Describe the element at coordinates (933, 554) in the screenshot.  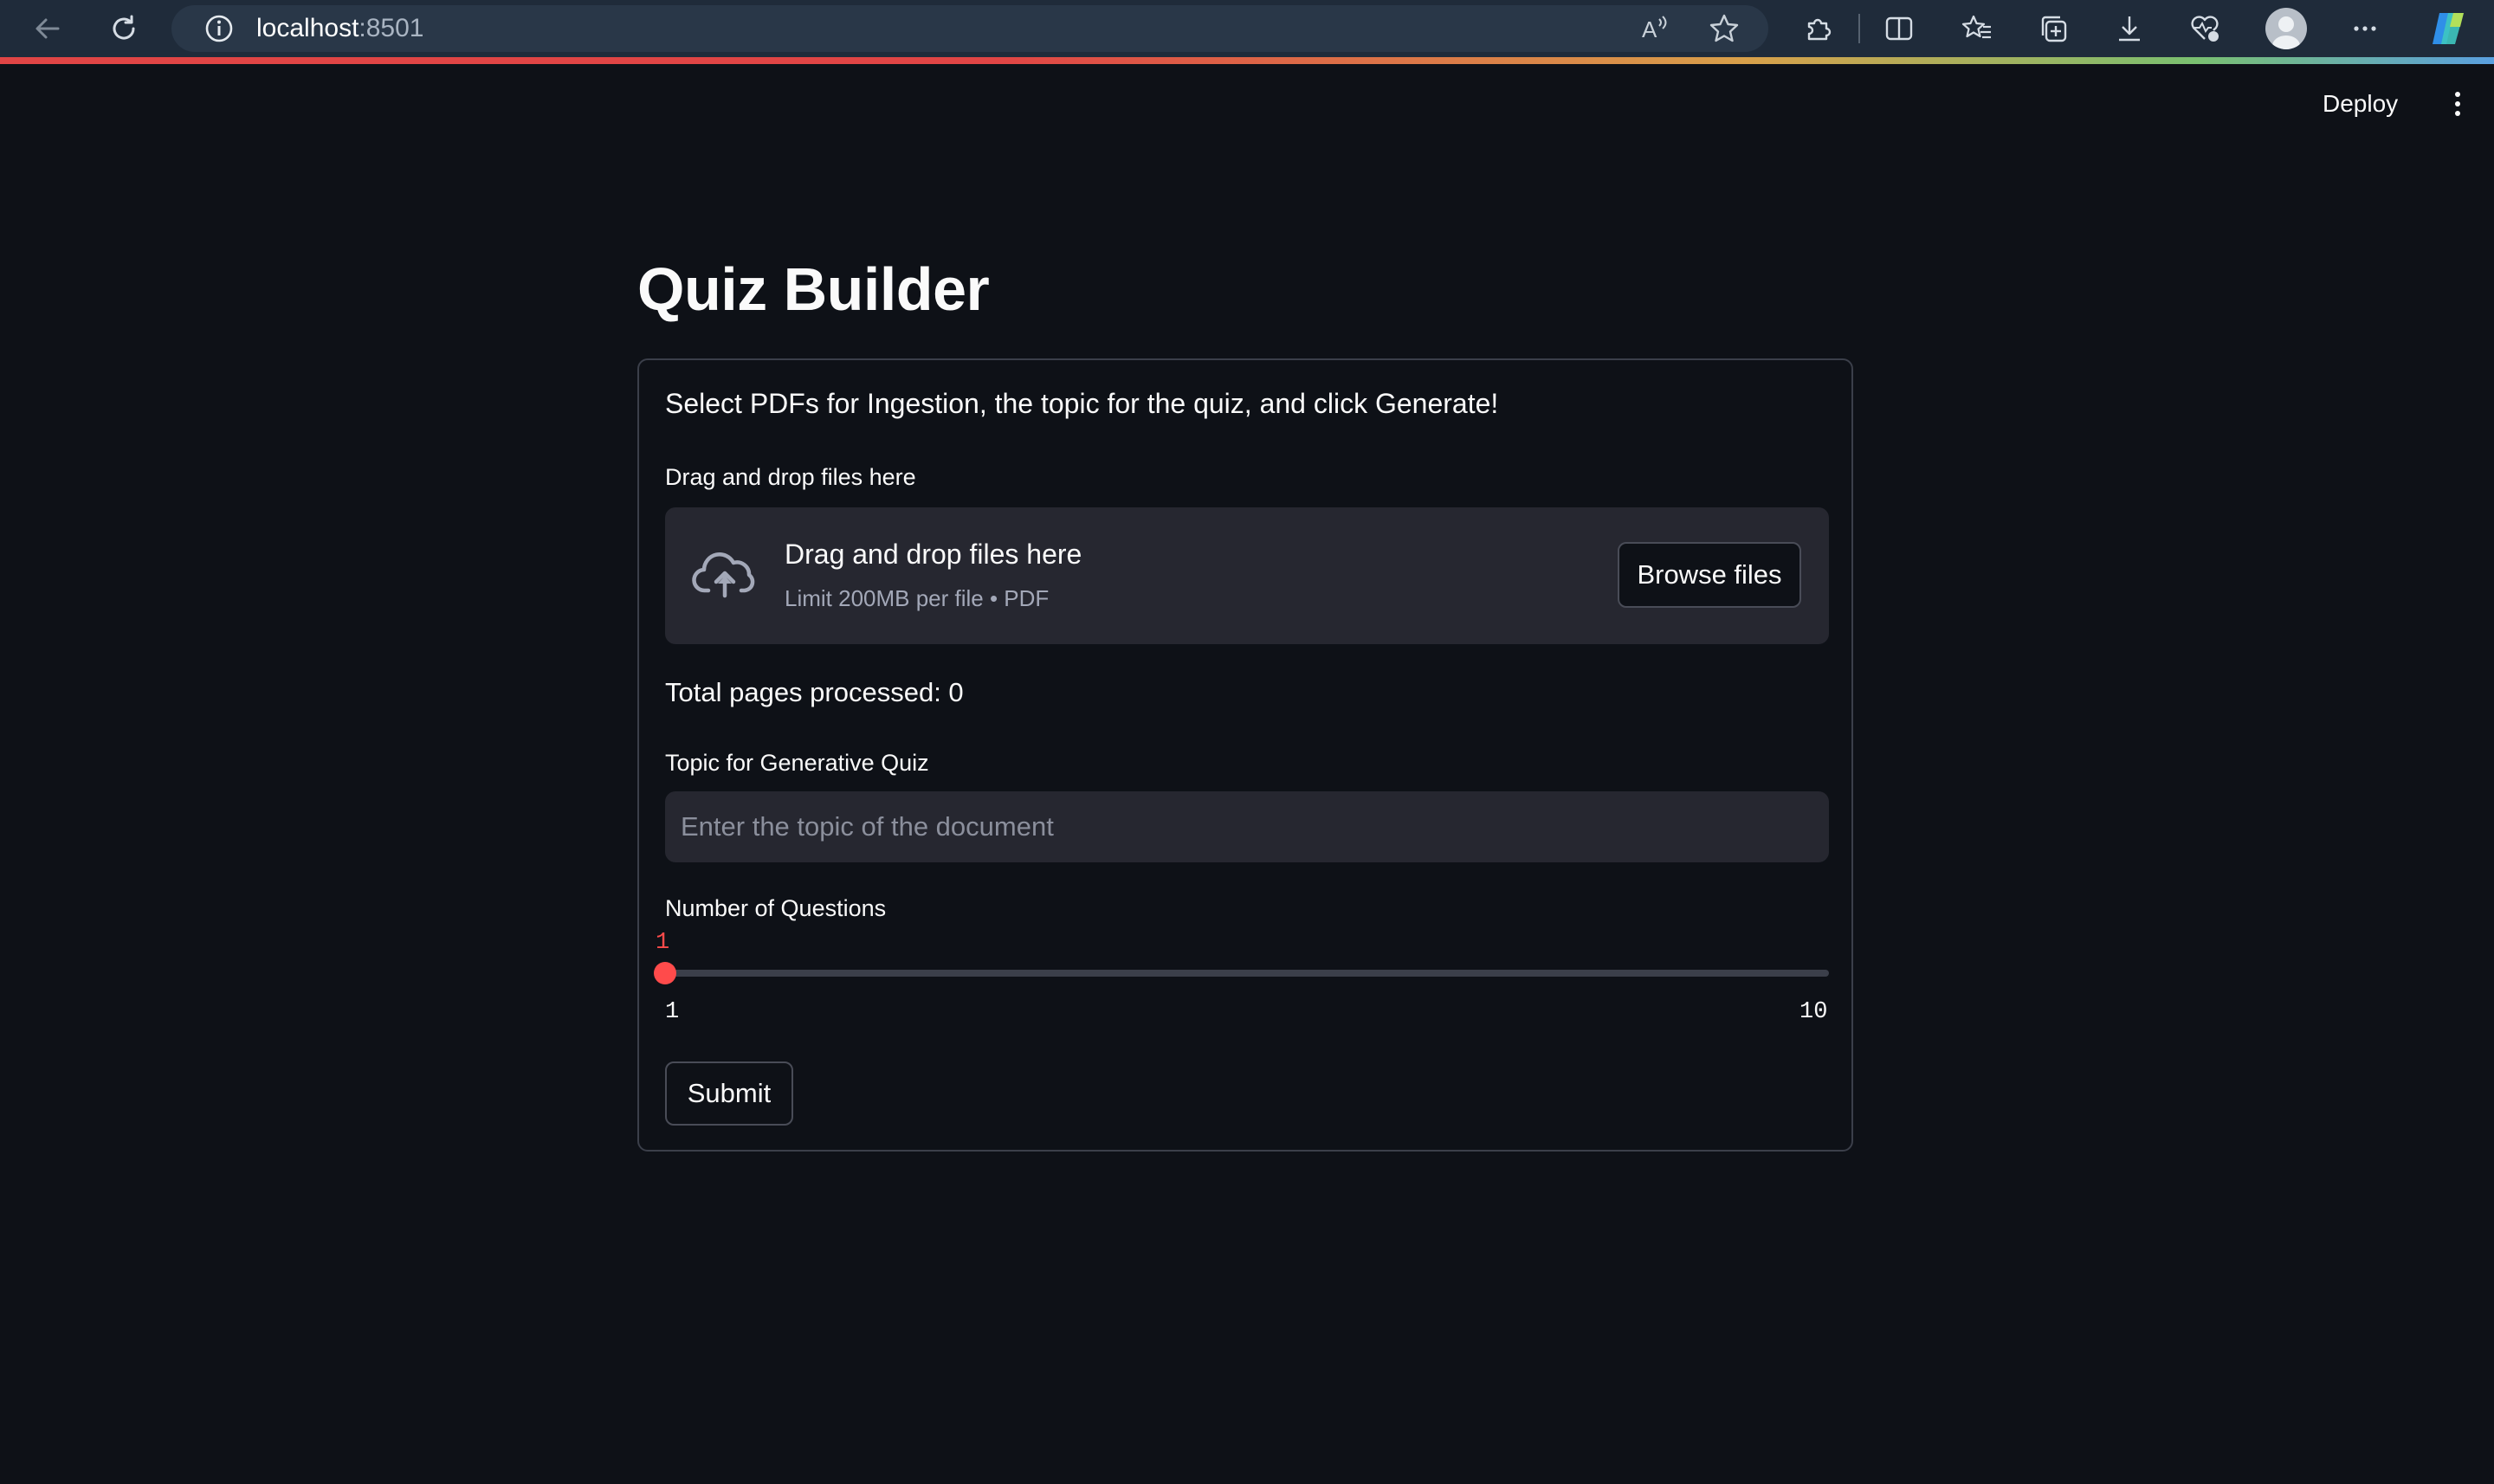
I see `dropzone-title: Drag and drop files here` at that location.